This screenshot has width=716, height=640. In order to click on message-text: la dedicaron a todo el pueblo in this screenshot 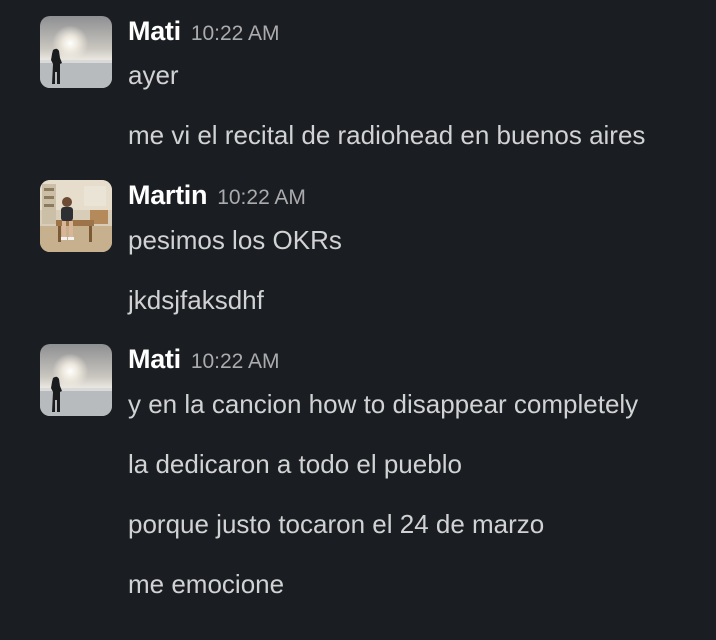, I will do `click(295, 464)`.